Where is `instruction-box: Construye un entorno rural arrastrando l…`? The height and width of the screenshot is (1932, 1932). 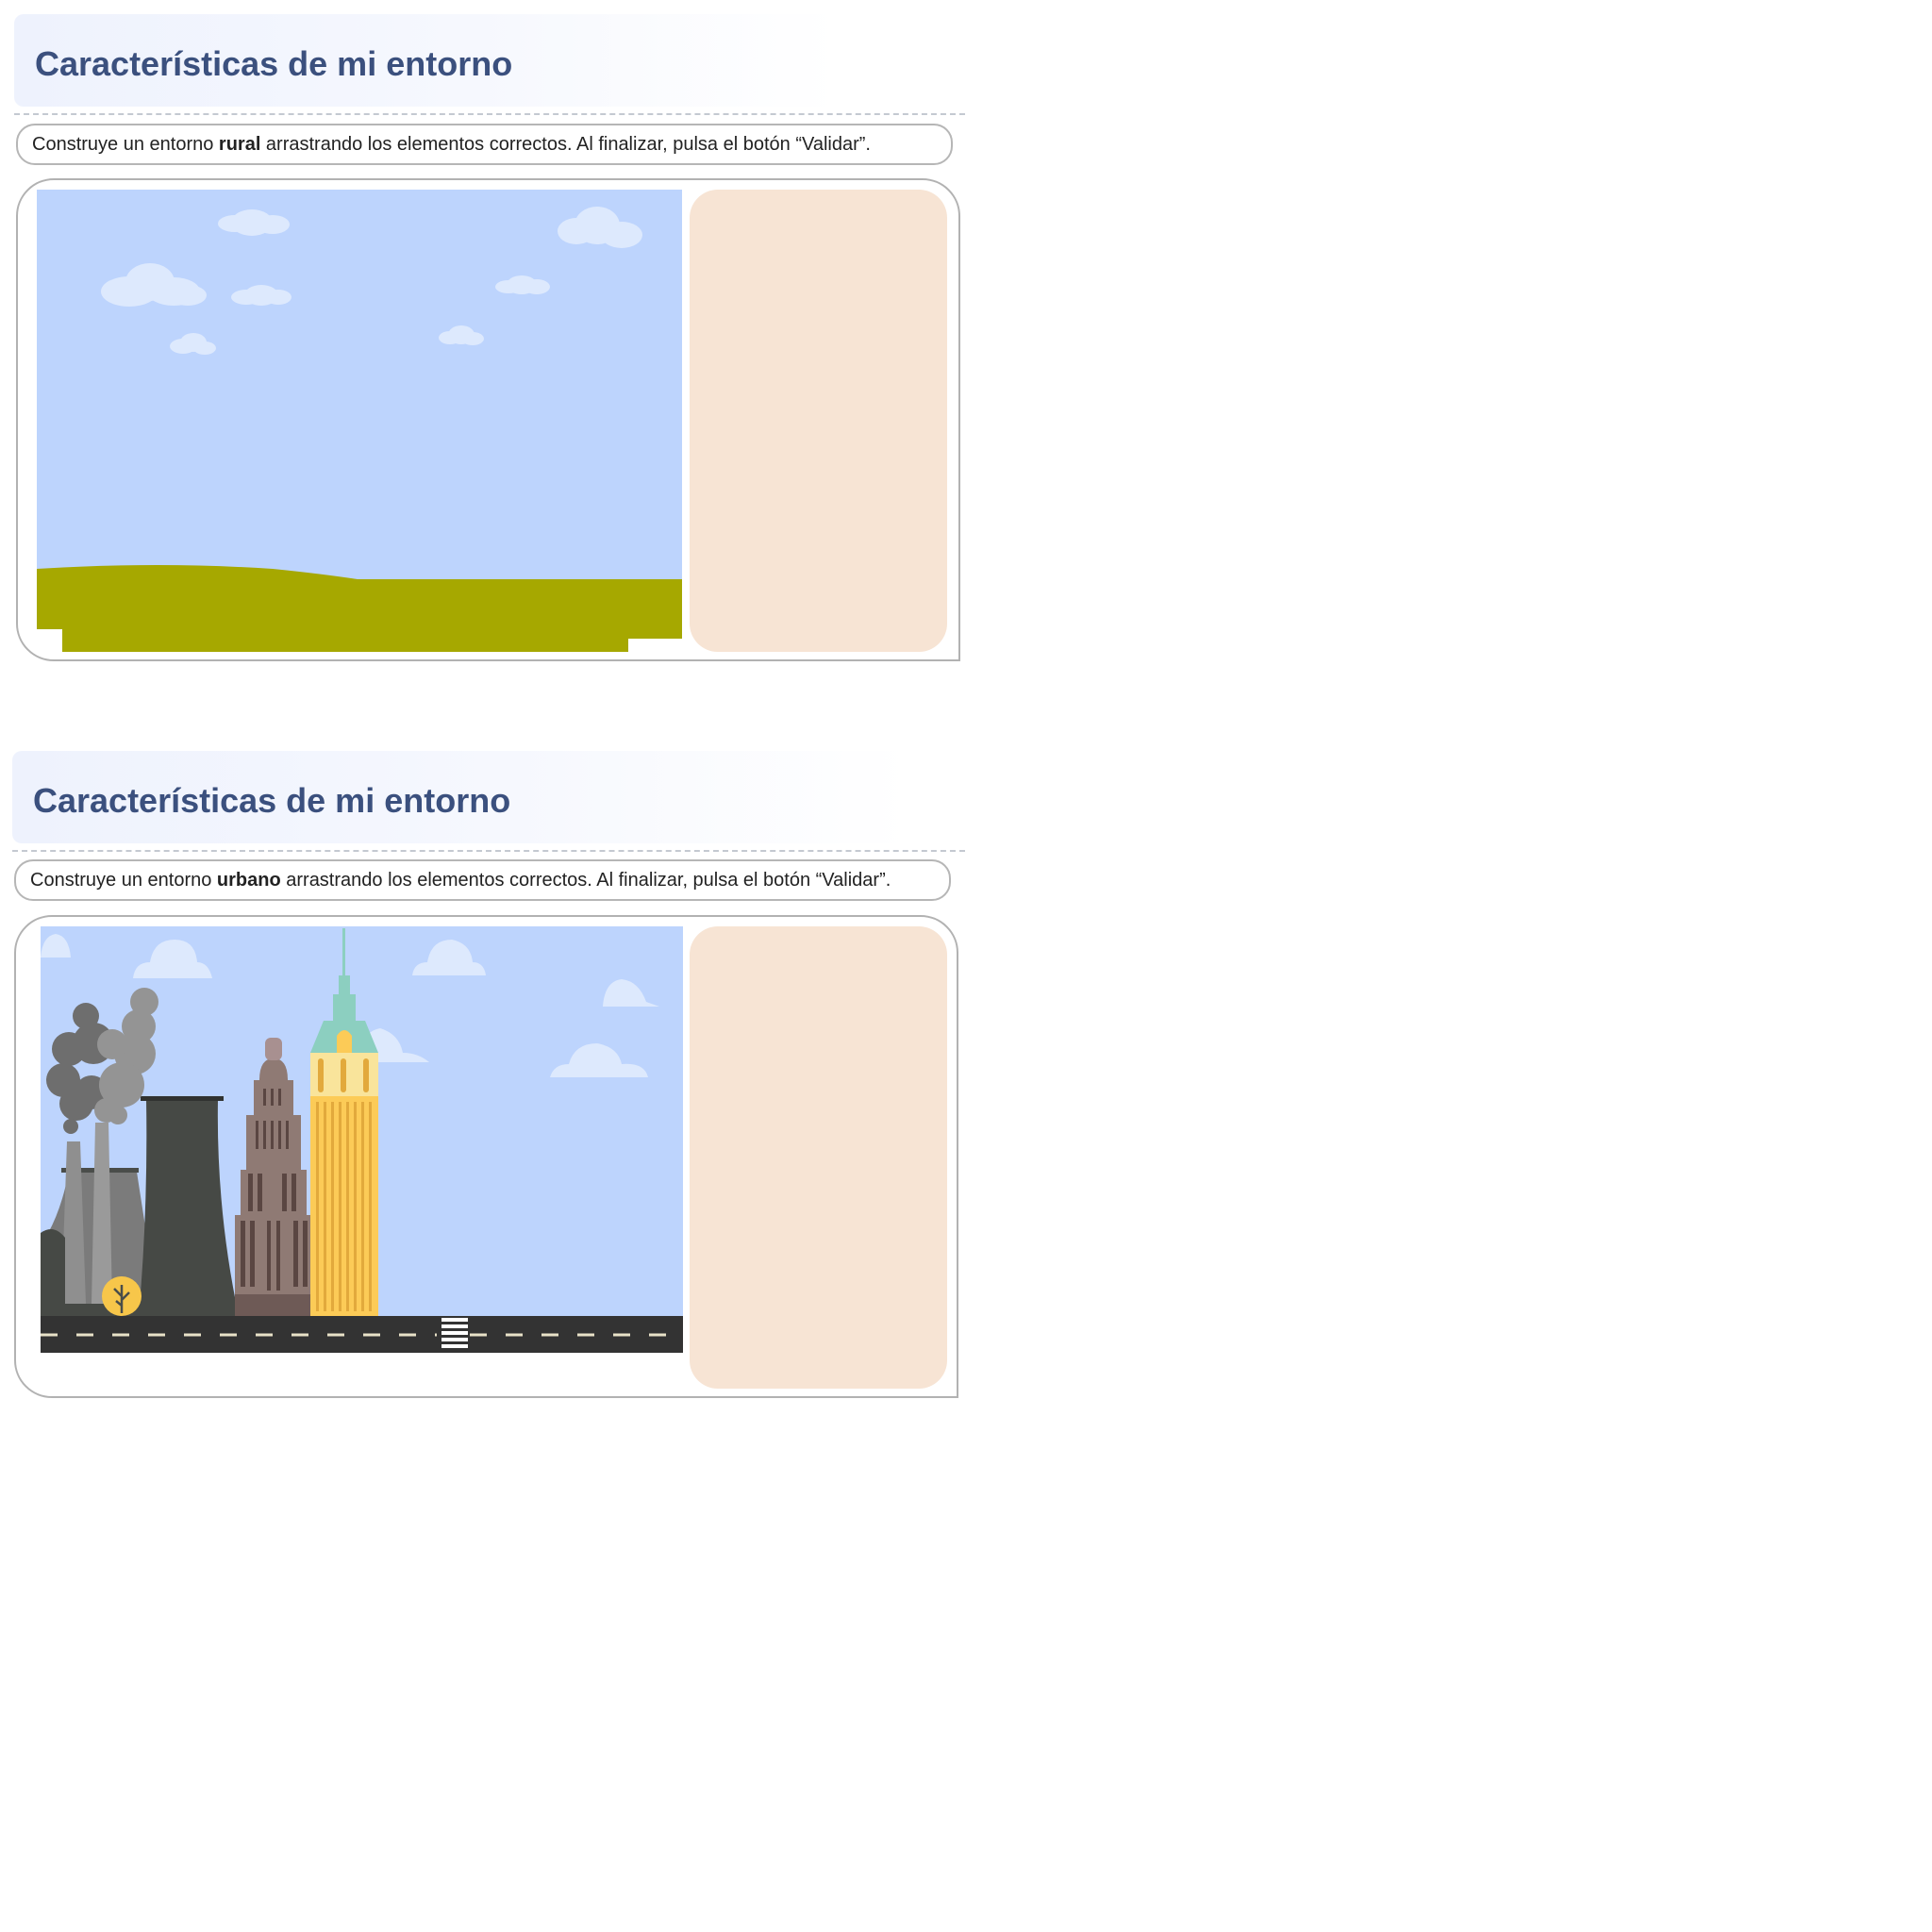 instruction-box: Construye un entorno rural arrastrando l… is located at coordinates (485, 144).